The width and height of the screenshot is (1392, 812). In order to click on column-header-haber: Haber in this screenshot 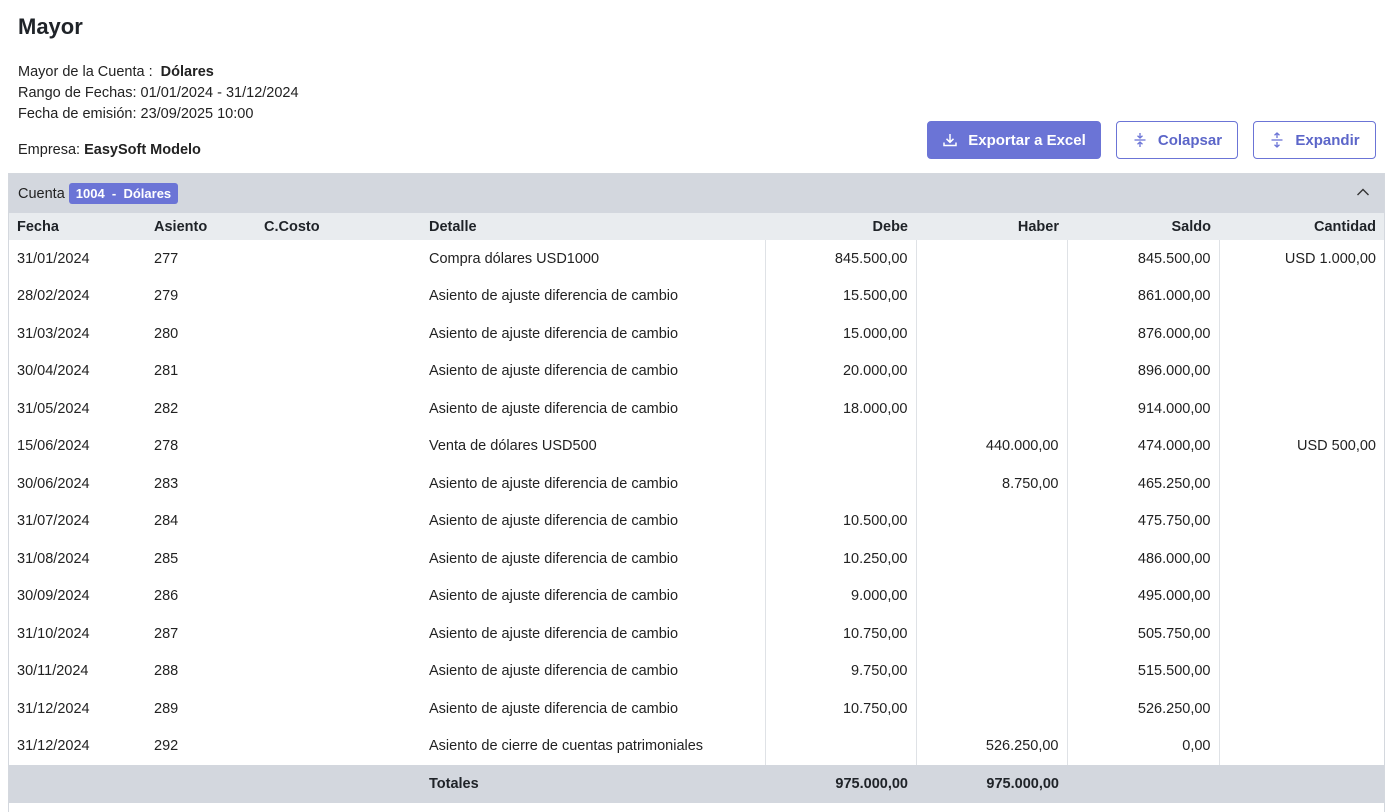, I will do `click(991, 226)`.